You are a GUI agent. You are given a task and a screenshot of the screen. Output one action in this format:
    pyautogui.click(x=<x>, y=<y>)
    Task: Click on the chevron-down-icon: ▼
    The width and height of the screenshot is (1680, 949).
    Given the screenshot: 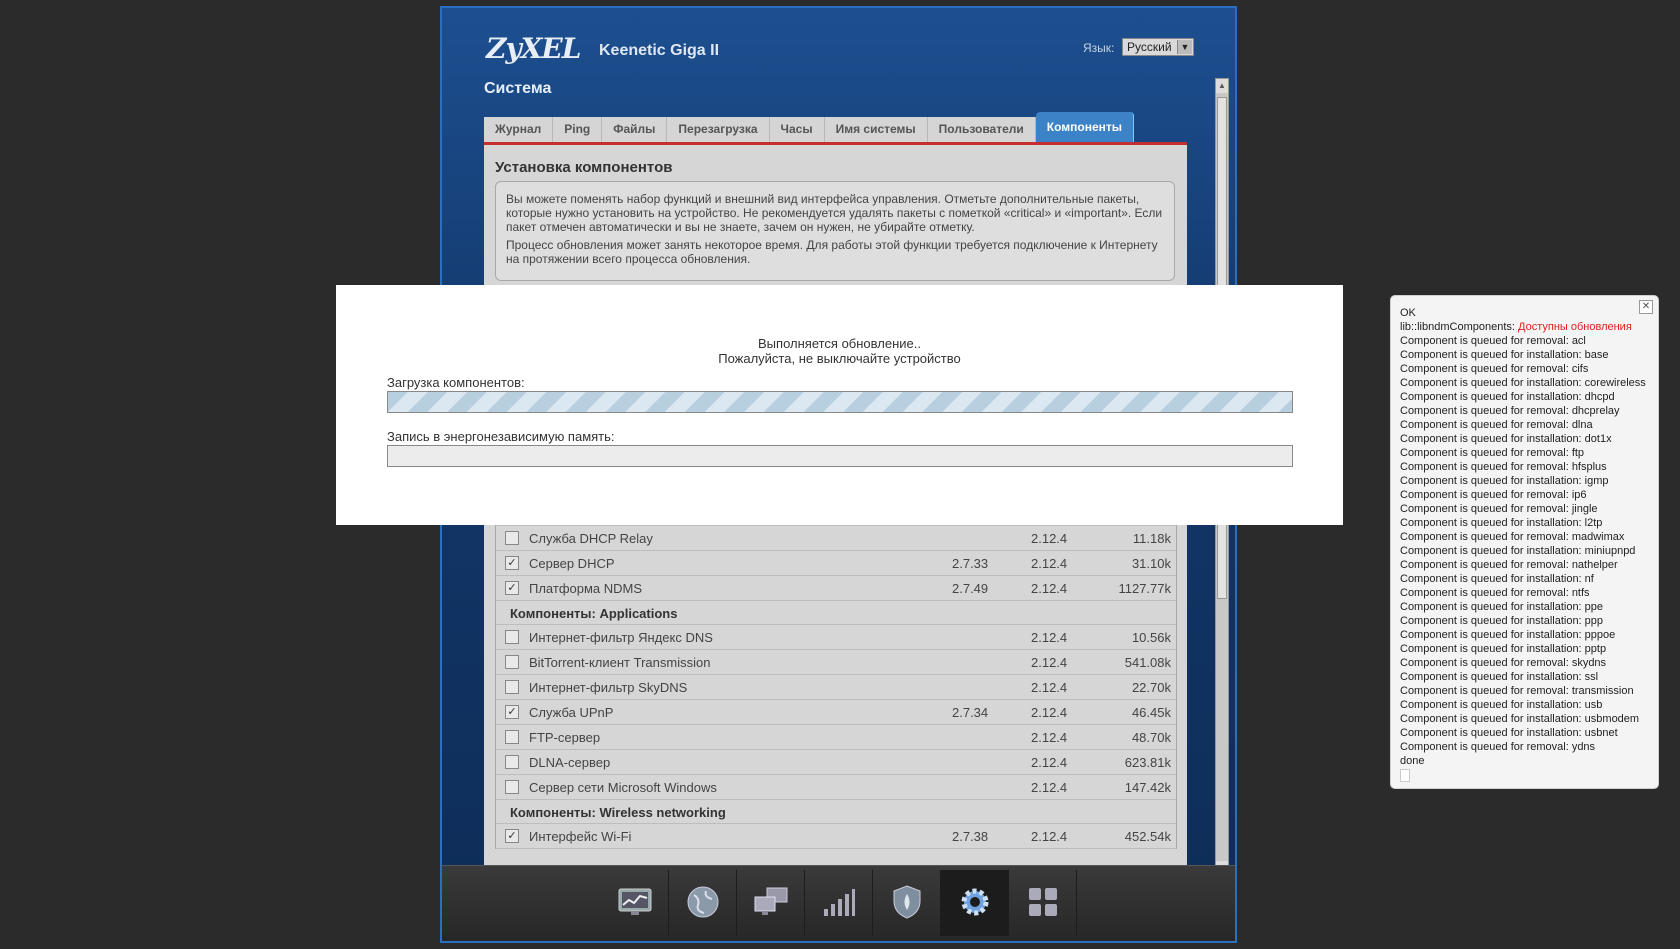 What is the action you would take?
    pyautogui.click(x=1184, y=47)
    